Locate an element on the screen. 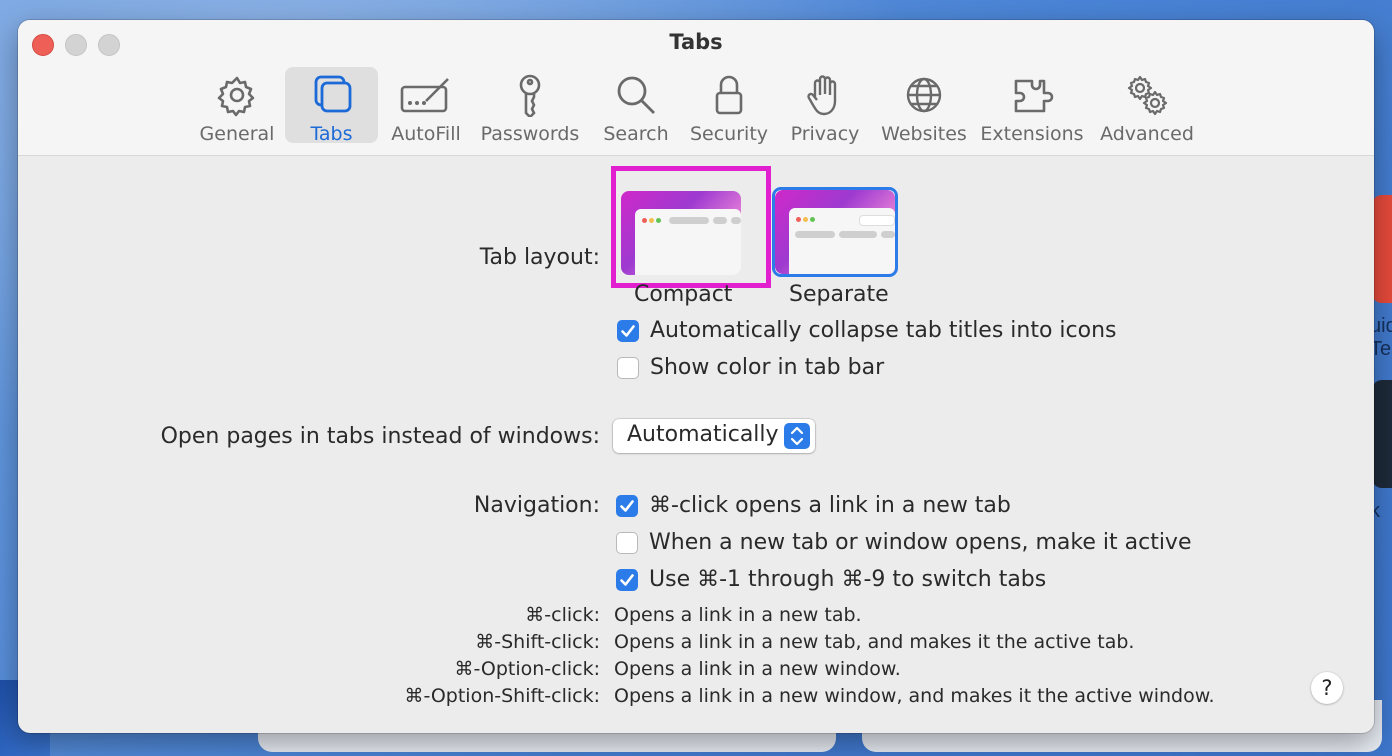  open-pages-popup: Automatically is located at coordinates (714, 436).